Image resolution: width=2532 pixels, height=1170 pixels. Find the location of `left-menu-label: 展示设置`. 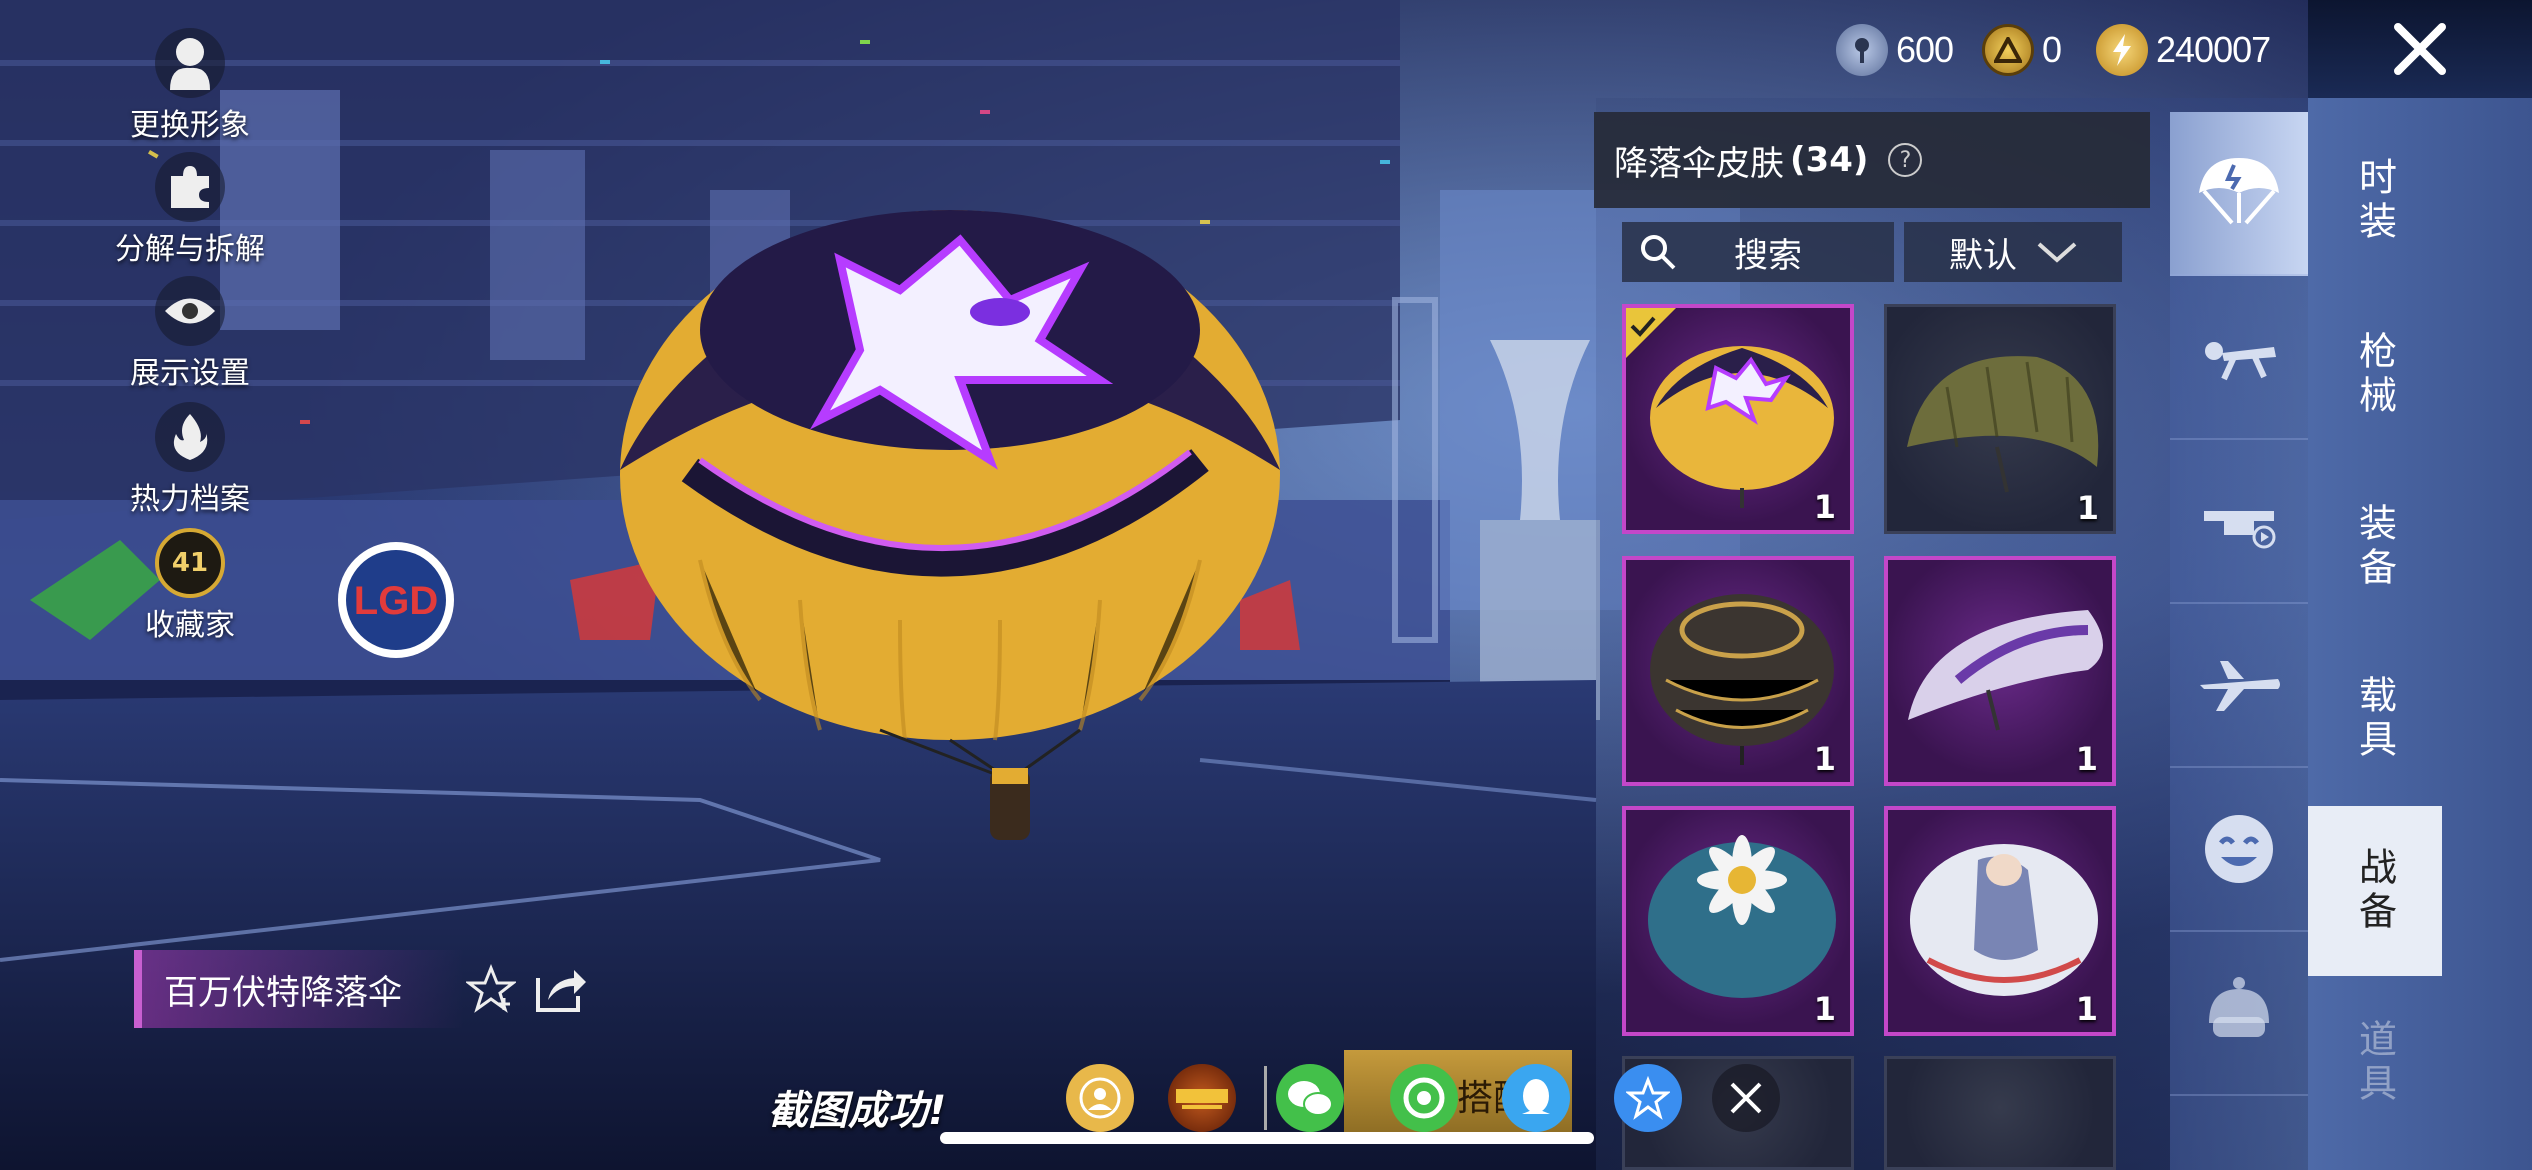

left-menu-label: 展示设置 is located at coordinates (190, 373).